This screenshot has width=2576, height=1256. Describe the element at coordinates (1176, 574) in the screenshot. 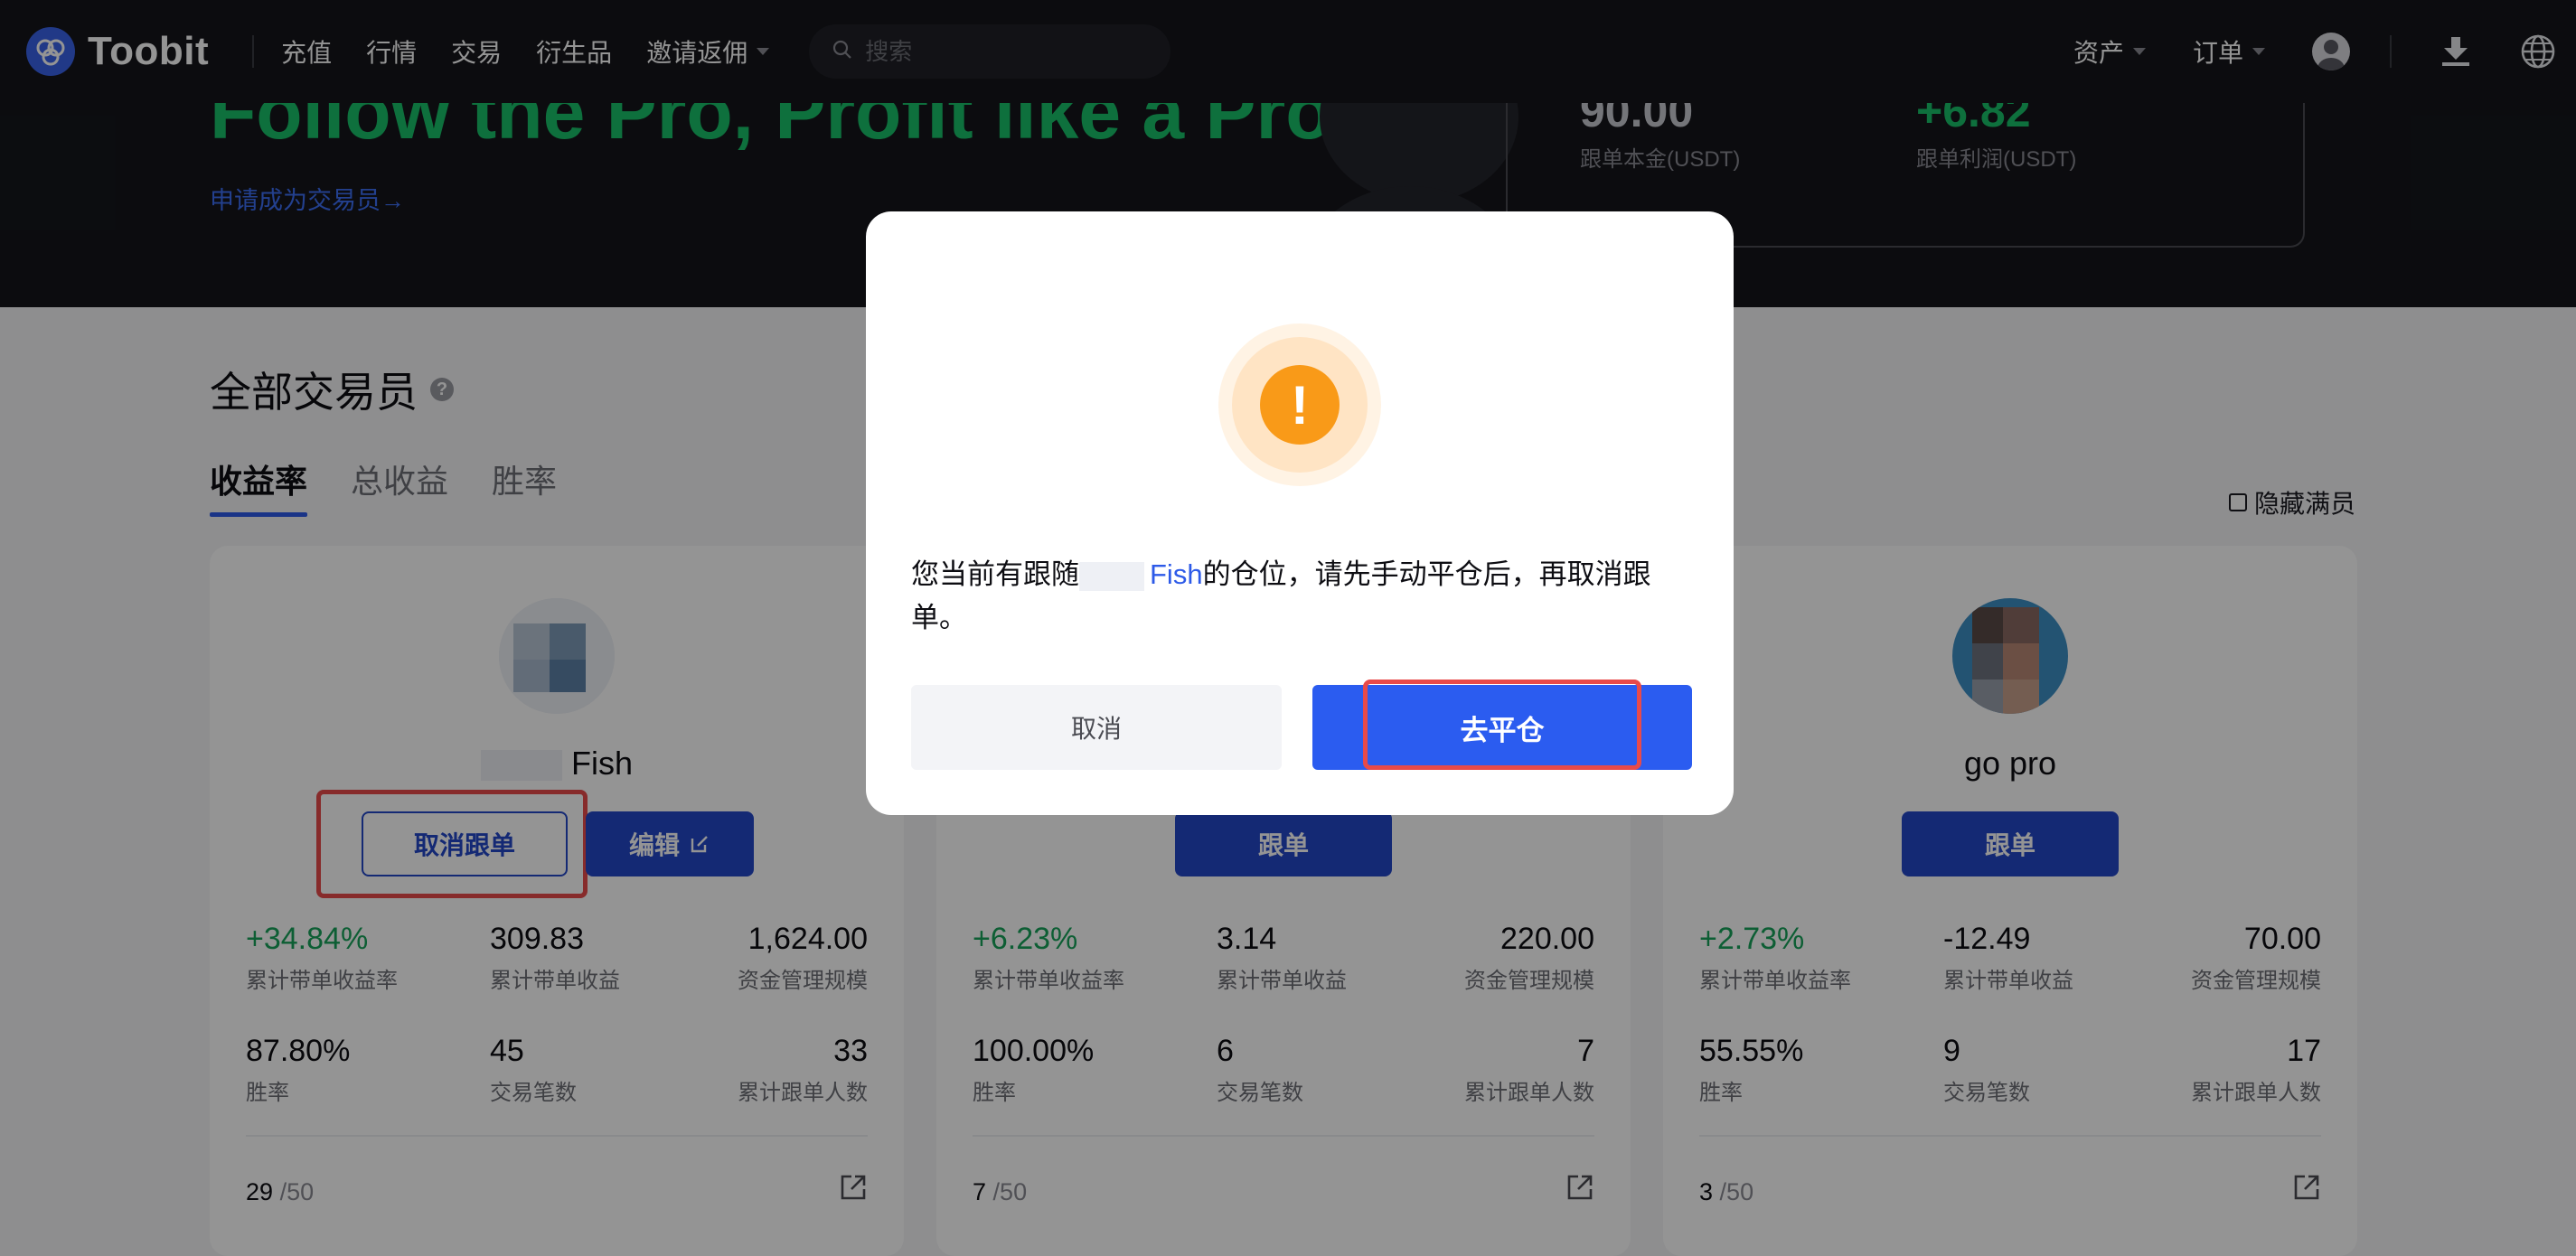

I see `trader-name-link: Fish` at that location.